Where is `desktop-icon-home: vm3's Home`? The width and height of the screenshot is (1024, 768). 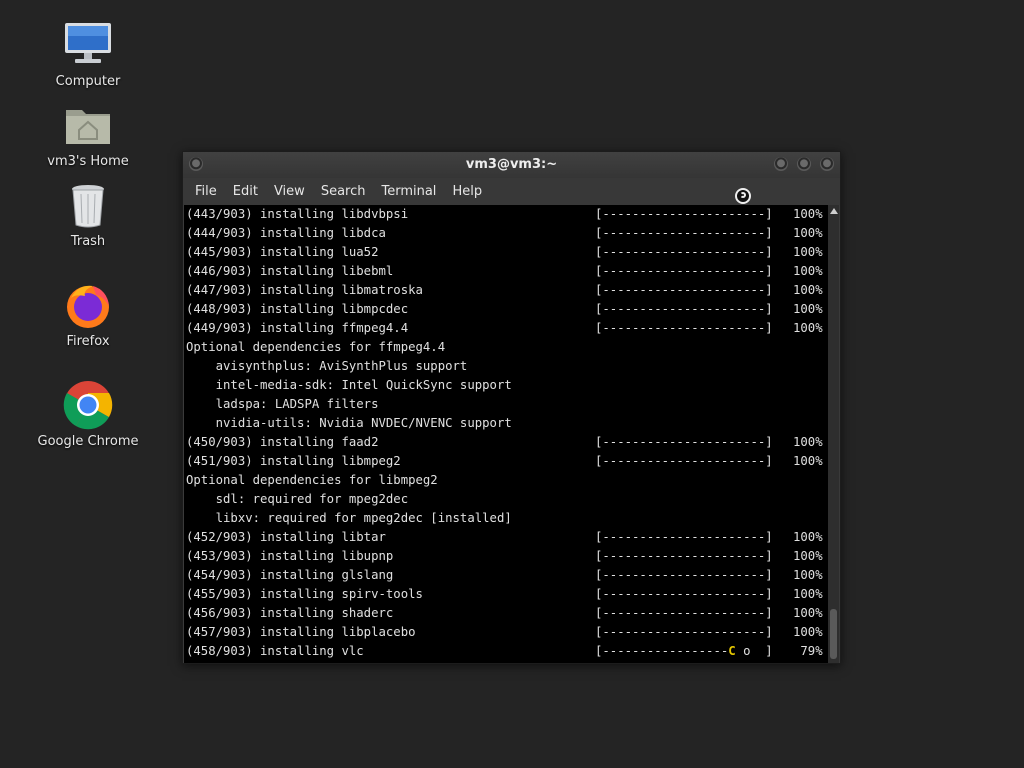
desktop-icon-home: vm3's Home is located at coordinates (88, 134).